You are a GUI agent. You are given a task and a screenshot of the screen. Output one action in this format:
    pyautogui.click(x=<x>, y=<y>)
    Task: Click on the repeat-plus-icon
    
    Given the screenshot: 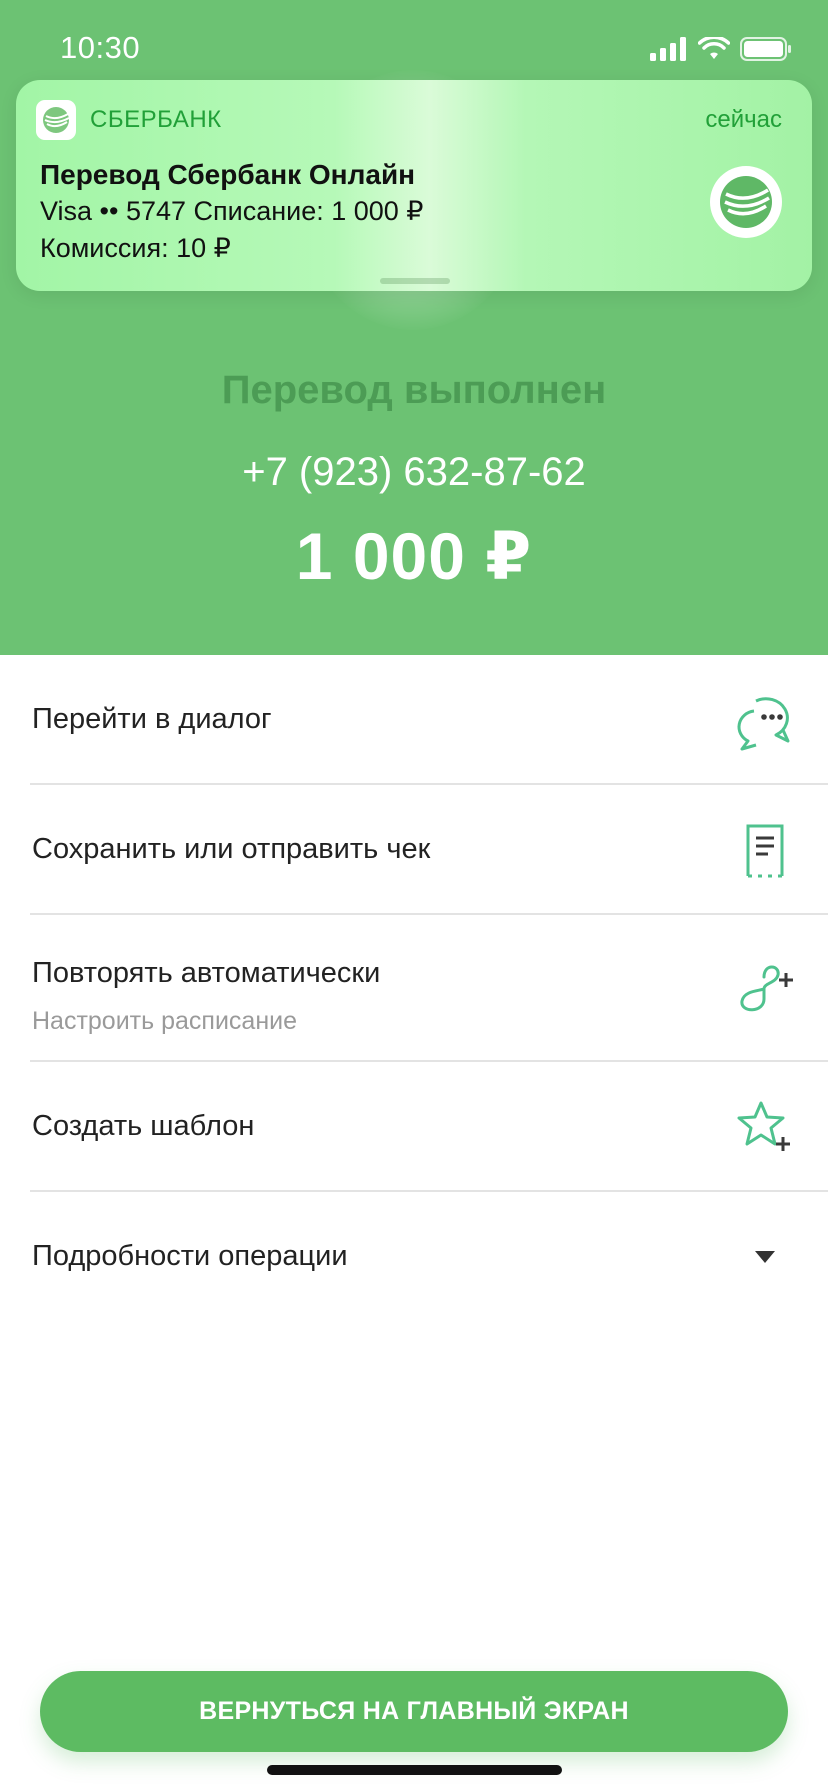 What is the action you would take?
    pyautogui.click(x=765, y=988)
    